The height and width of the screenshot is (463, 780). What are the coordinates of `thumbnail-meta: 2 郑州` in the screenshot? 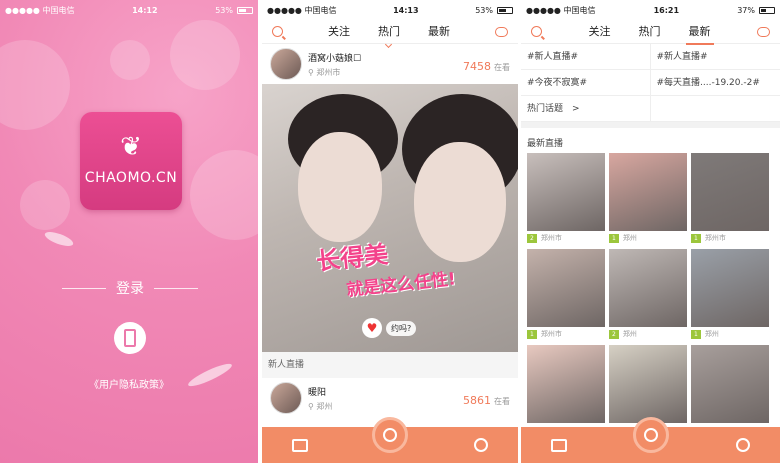 It's located at (648, 334).